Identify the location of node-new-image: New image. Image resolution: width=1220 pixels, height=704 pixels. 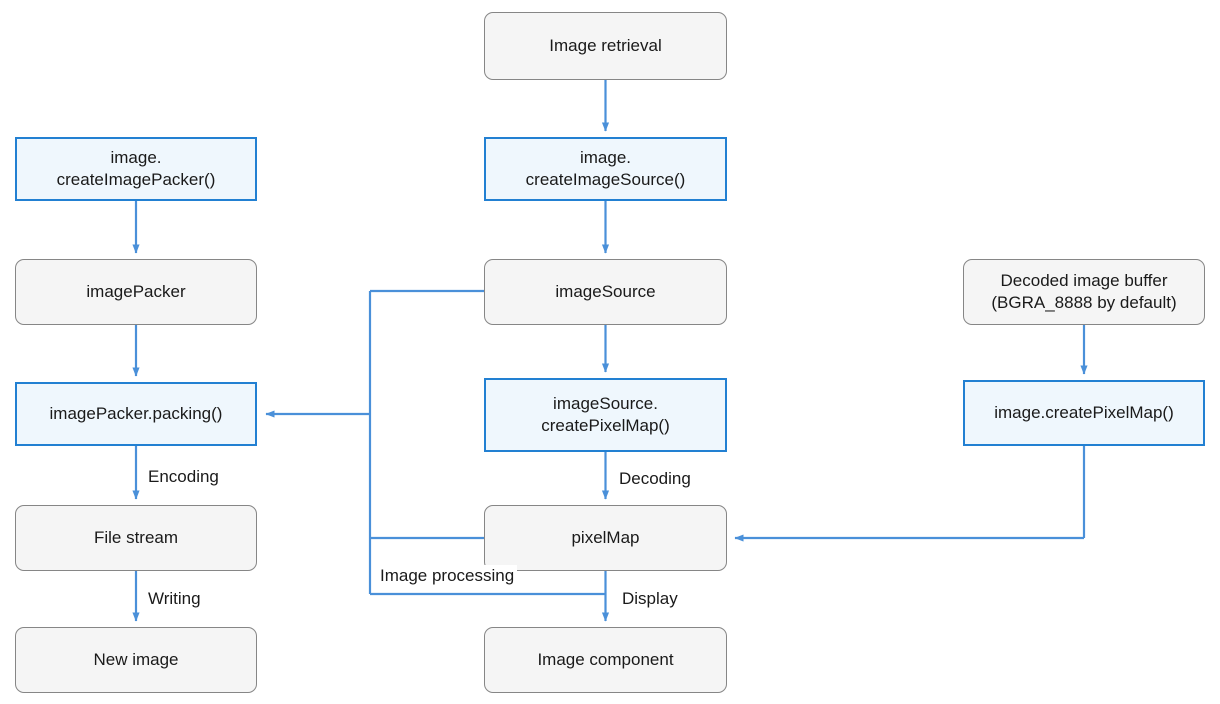
(136, 660).